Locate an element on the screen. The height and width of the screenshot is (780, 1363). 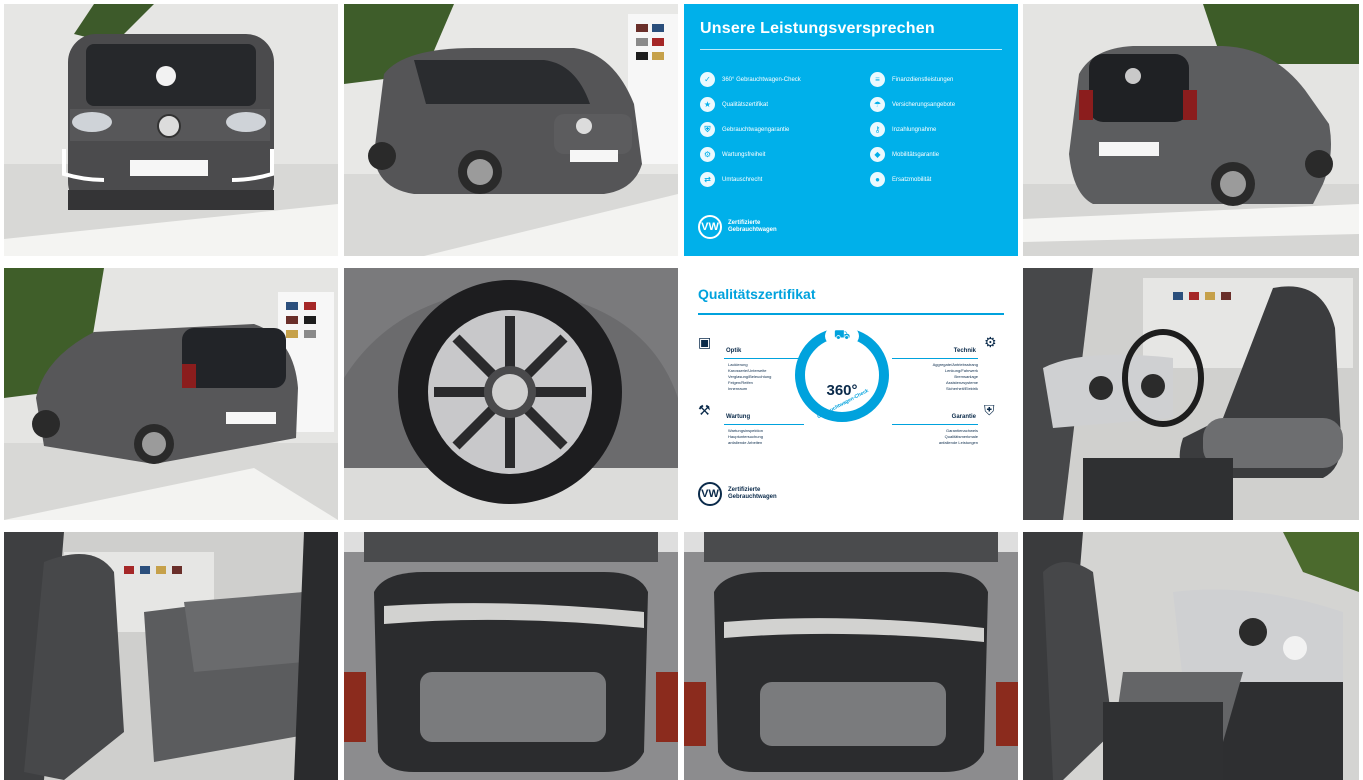
list-item: Innenraum is located at coordinates (738, 388).